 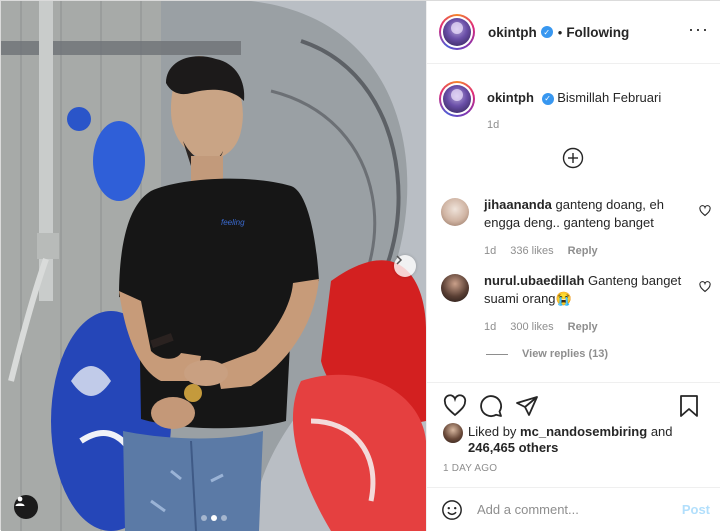 What do you see at coordinates (20, 501) in the screenshot?
I see `user-tag-icon` at bounding box center [20, 501].